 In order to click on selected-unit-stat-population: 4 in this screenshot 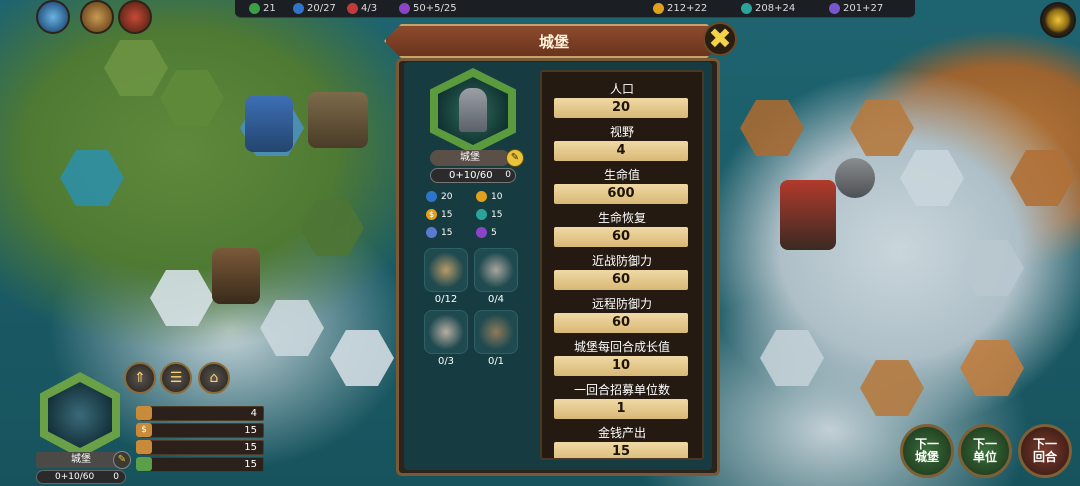, I will do `click(202, 413)`.